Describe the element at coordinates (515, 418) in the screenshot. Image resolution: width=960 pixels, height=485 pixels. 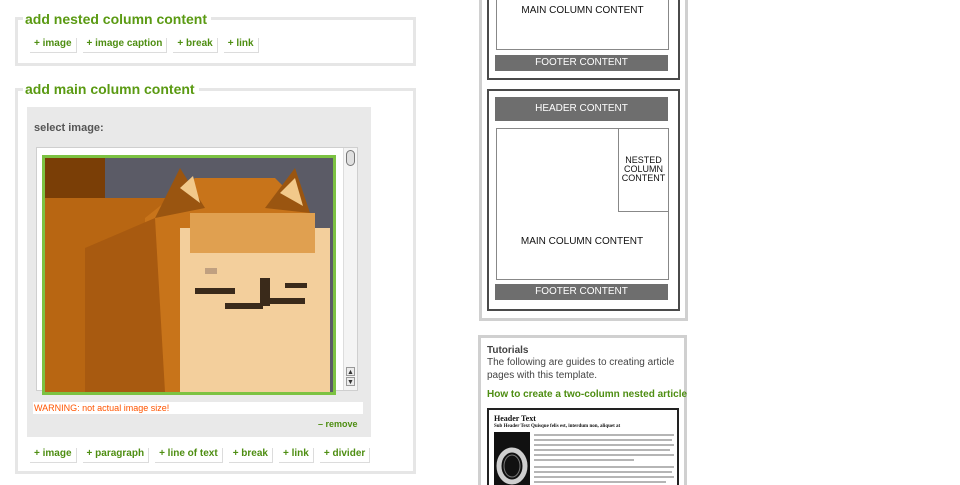
I see `thumbnail-header: Header Text` at that location.